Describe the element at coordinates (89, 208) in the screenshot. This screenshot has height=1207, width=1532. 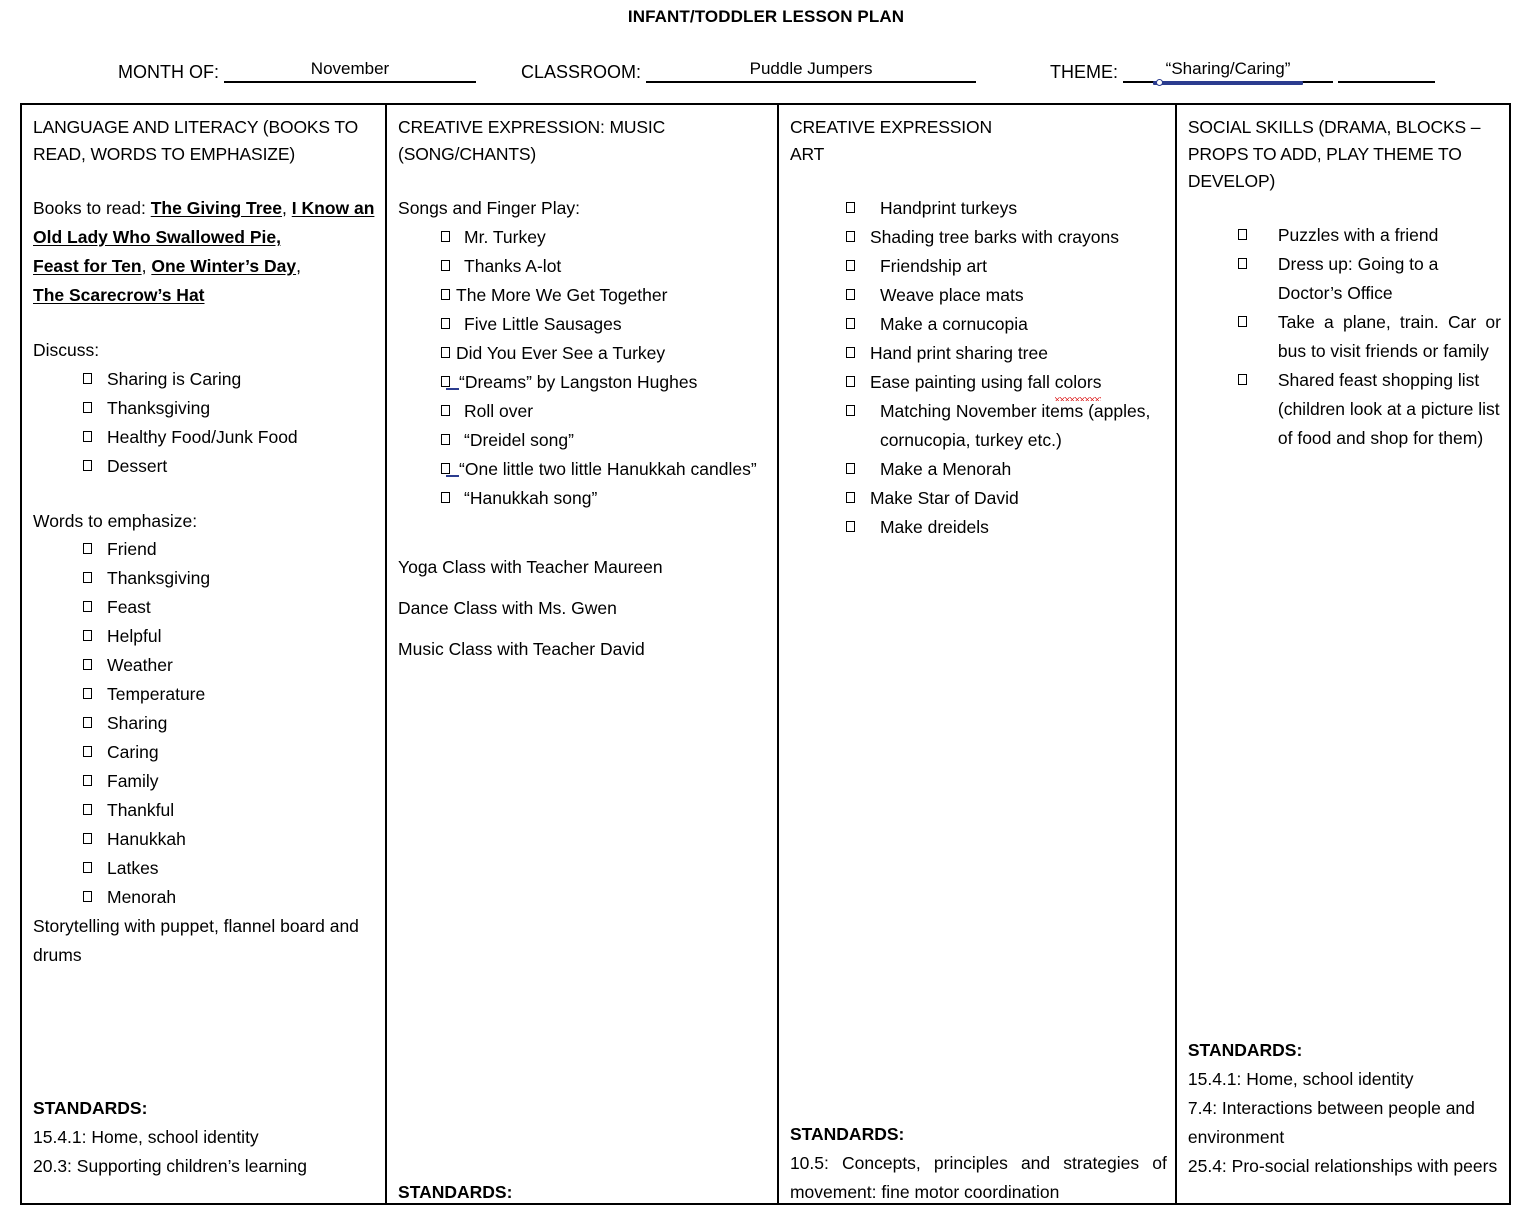
I see `books-to-read-label: Books to read:` at that location.